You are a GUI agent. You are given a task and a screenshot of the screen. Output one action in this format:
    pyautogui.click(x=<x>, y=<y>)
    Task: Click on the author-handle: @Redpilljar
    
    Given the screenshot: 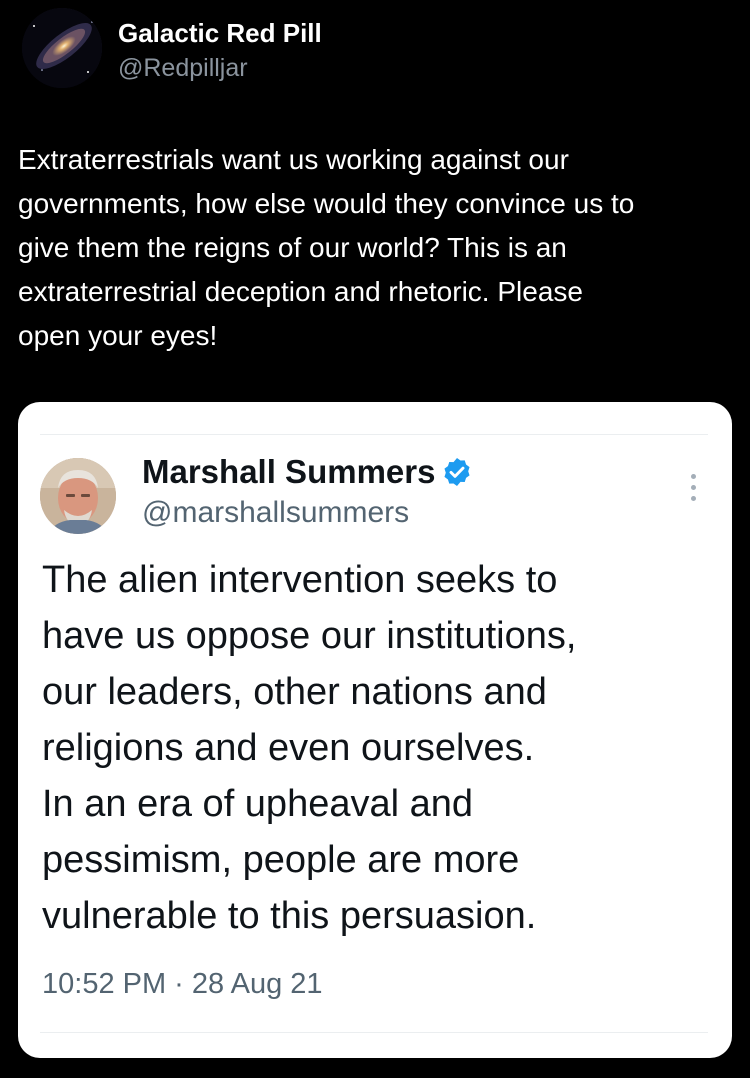 What is the action you would take?
    pyautogui.click(x=183, y=68)
    